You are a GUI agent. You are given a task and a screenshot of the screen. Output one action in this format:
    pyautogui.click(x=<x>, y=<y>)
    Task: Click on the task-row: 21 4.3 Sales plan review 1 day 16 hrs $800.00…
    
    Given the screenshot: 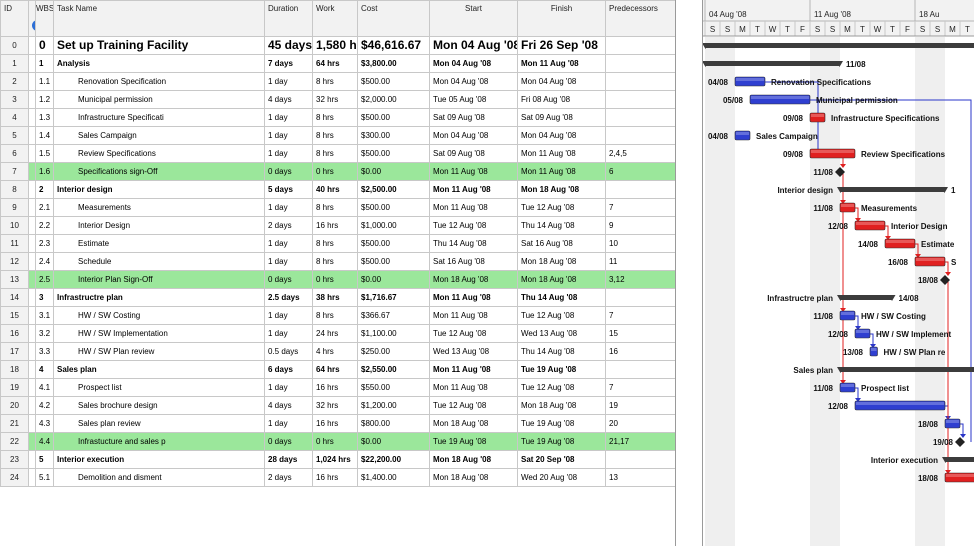 What is the action you would take?
    pyautogui.click(x=337, y=423)
    